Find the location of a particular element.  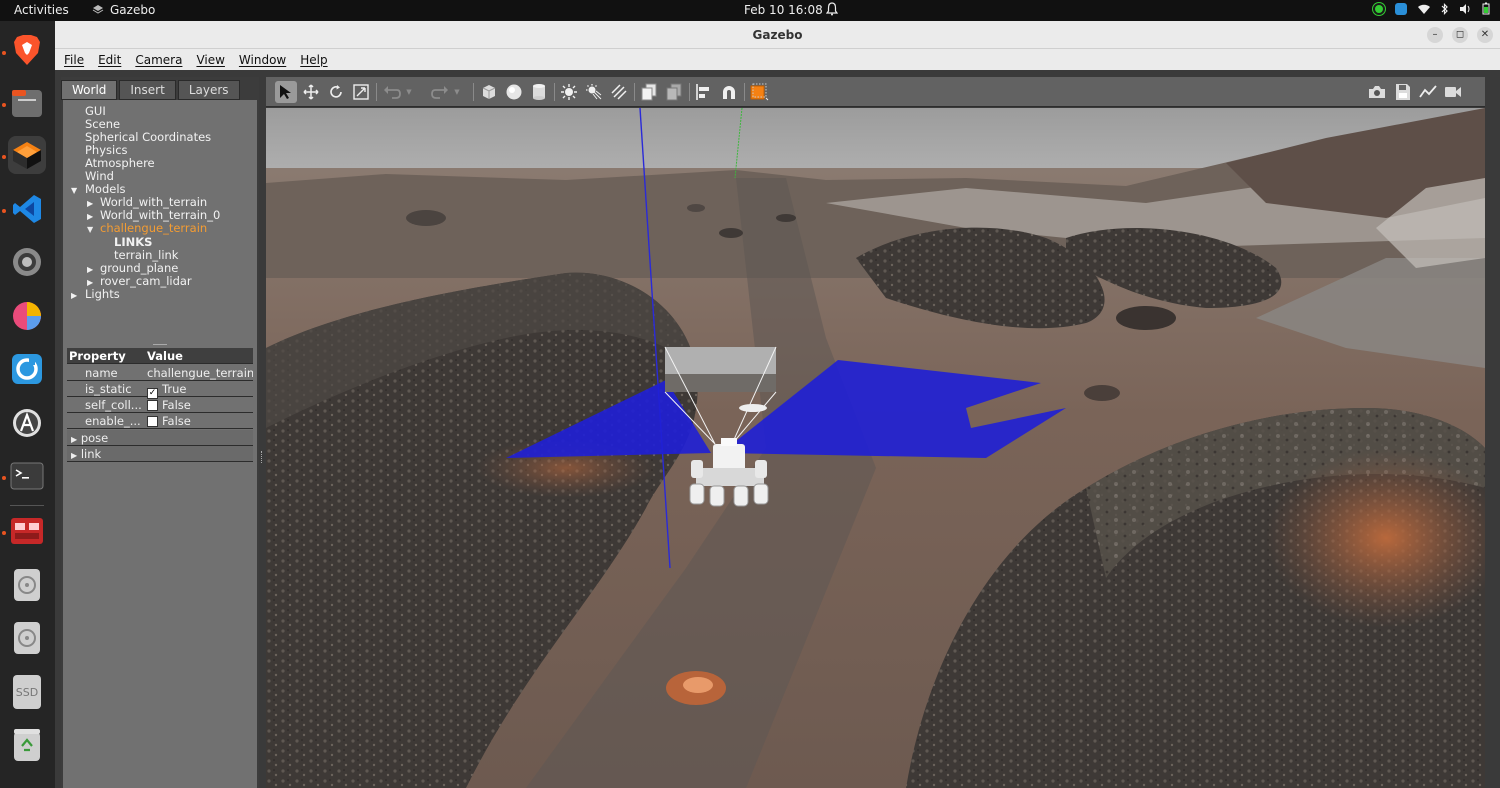

property-column-header: Property is located at coordinates (97, 356).